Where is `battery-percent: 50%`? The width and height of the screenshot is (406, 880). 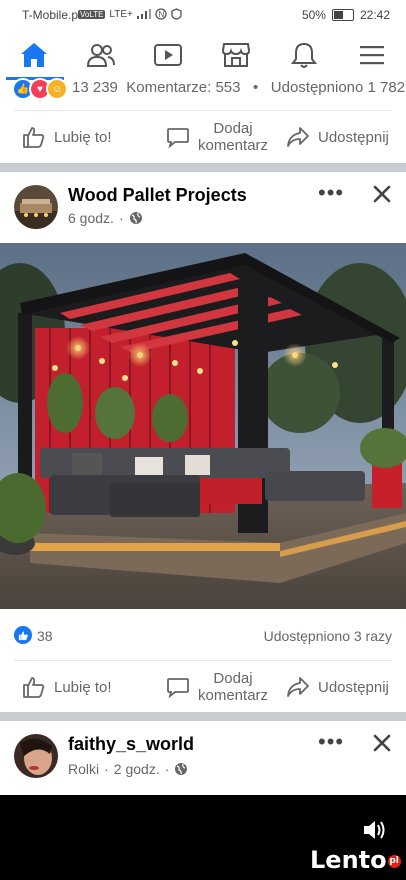
battery-percent: 50% is located at coordinates (313, 15).